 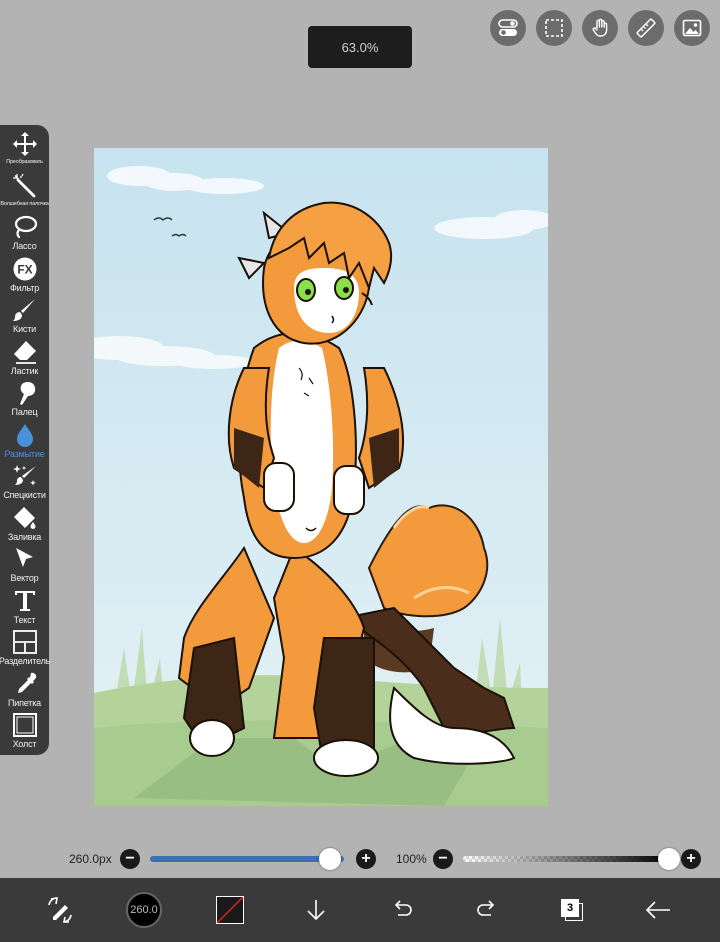 What do you see at coordinates (360, 910) in the screenshot?
I see `bottom-toolbar: 260.0 3` at bounding box center [360, 910].